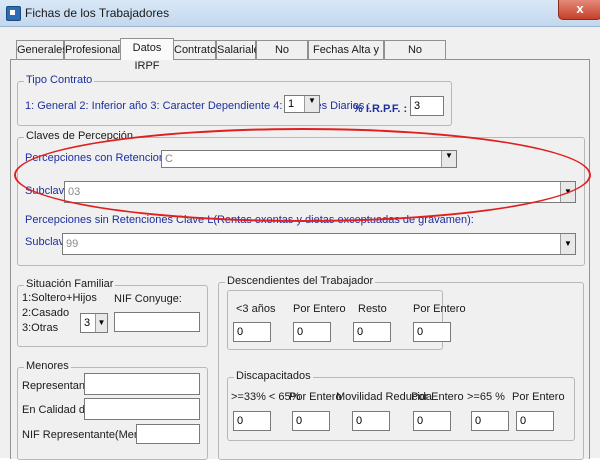 The image size is (600, 460). Describe the element at coordinates (535, 421) in the screenshot. I see `disc-input-5: 0` at that location.